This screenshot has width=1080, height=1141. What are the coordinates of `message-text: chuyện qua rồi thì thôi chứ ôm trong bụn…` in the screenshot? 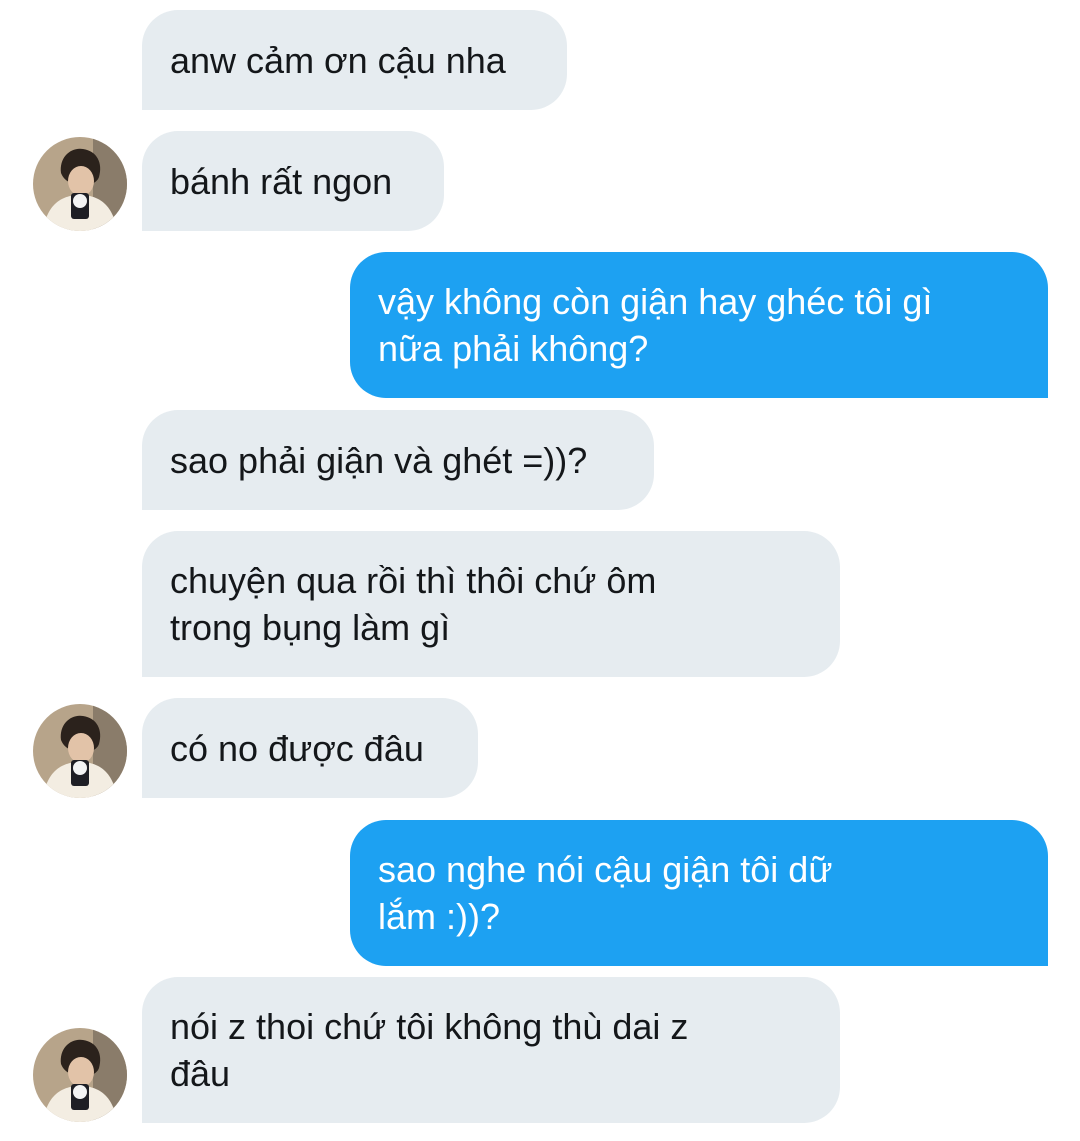 It's located at (413, 604).